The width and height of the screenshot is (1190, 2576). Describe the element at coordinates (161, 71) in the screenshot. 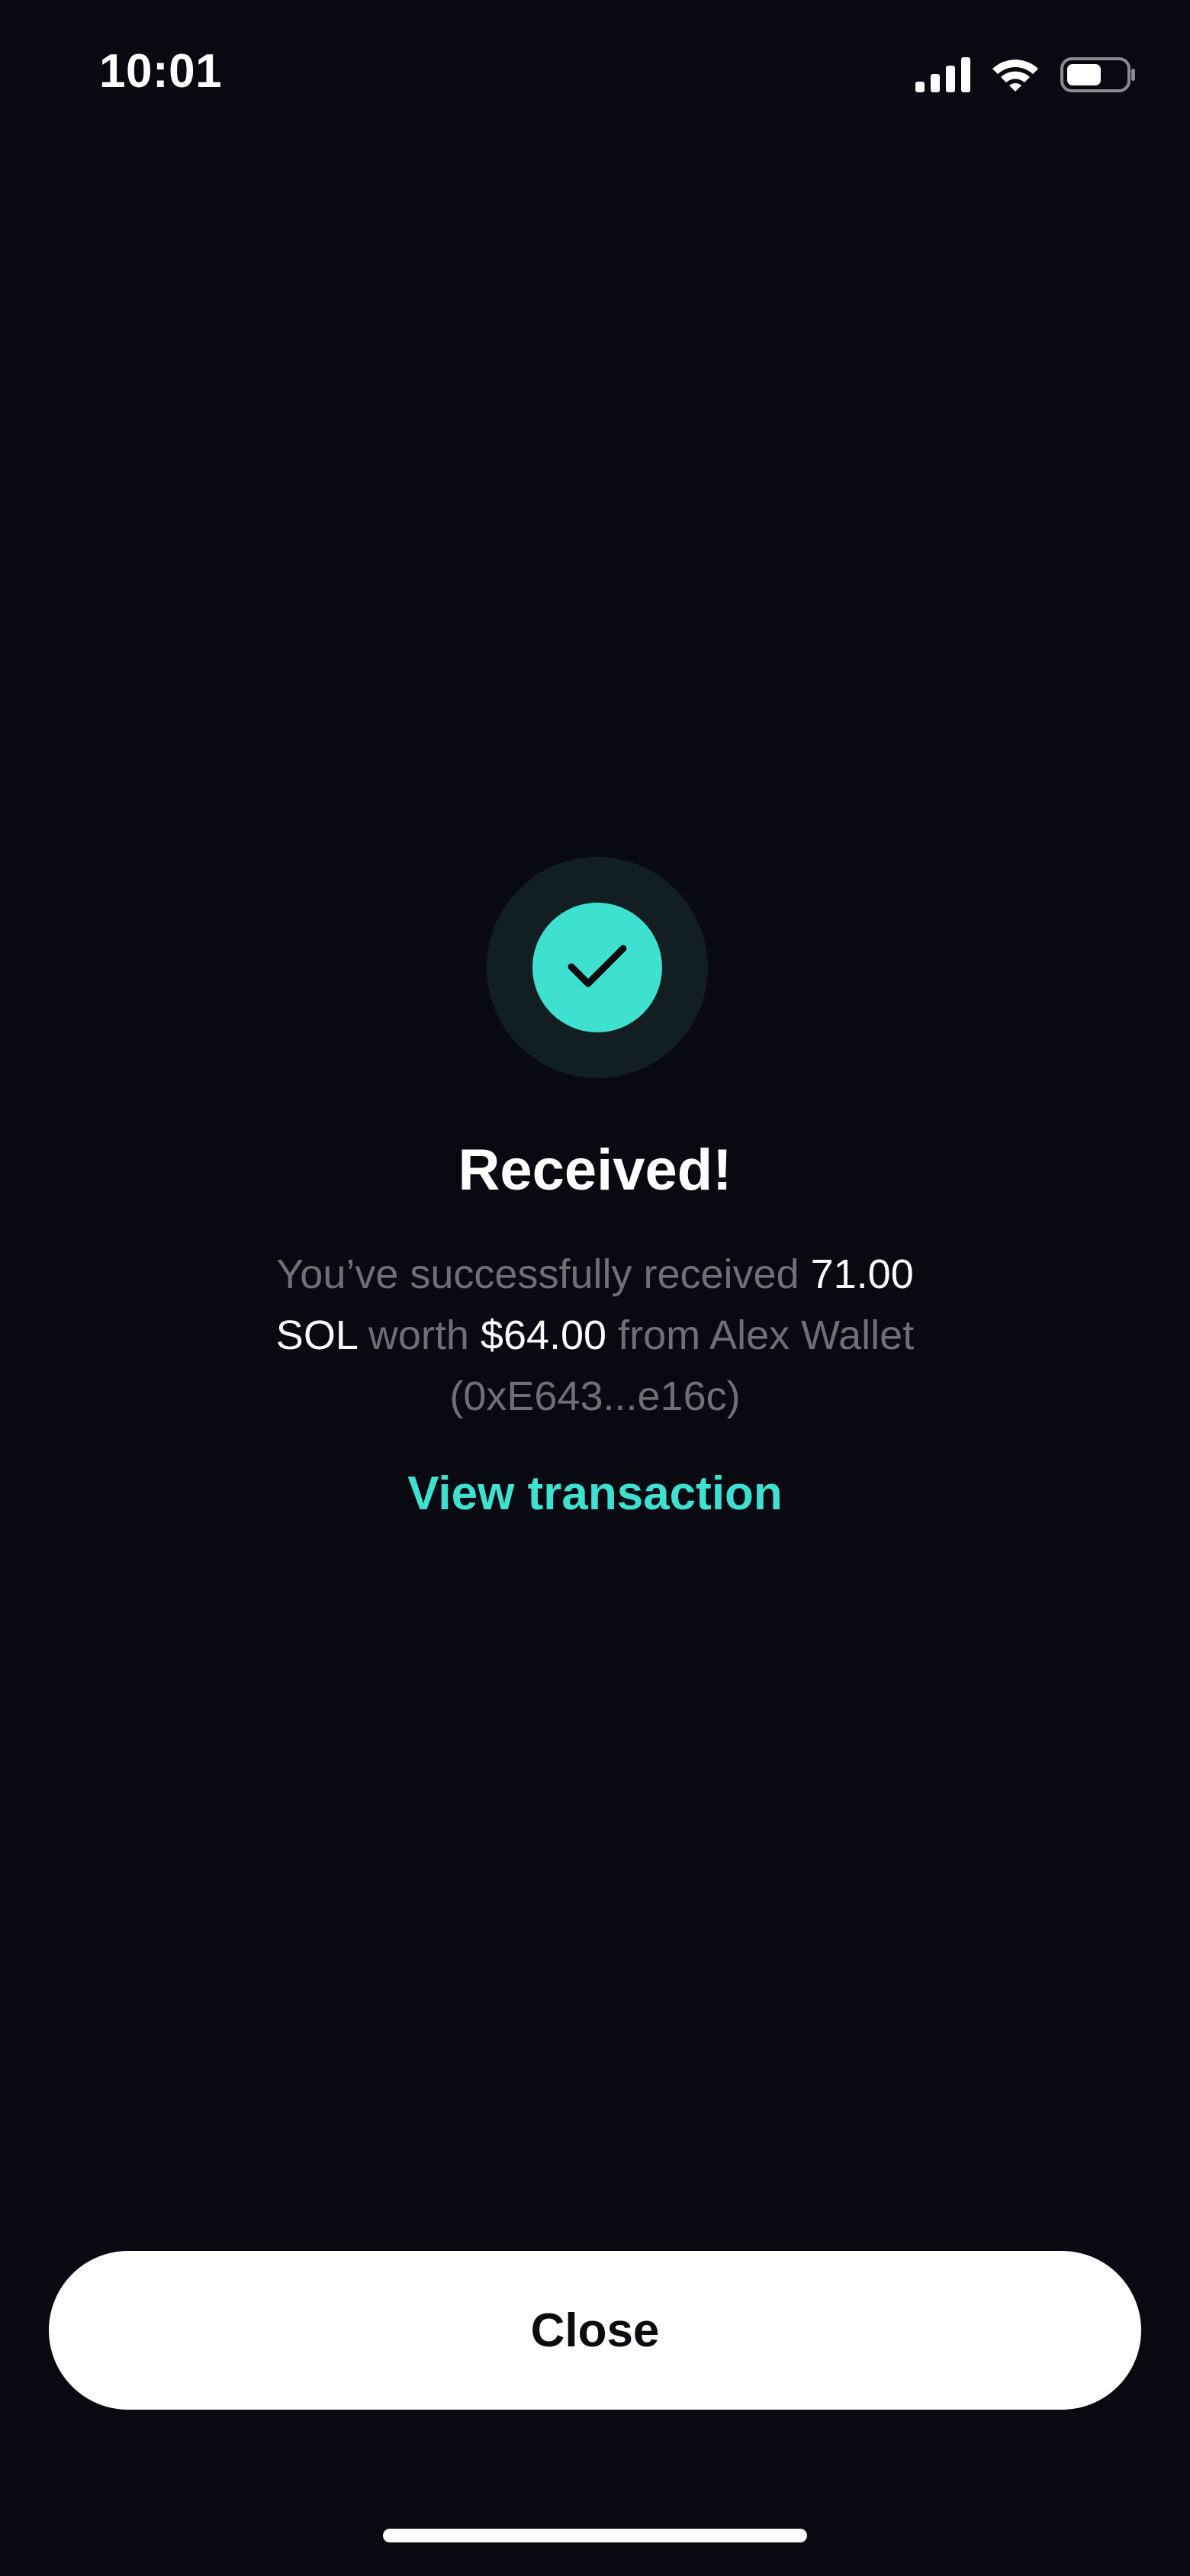

I see `status-time: 10:01` at that location.